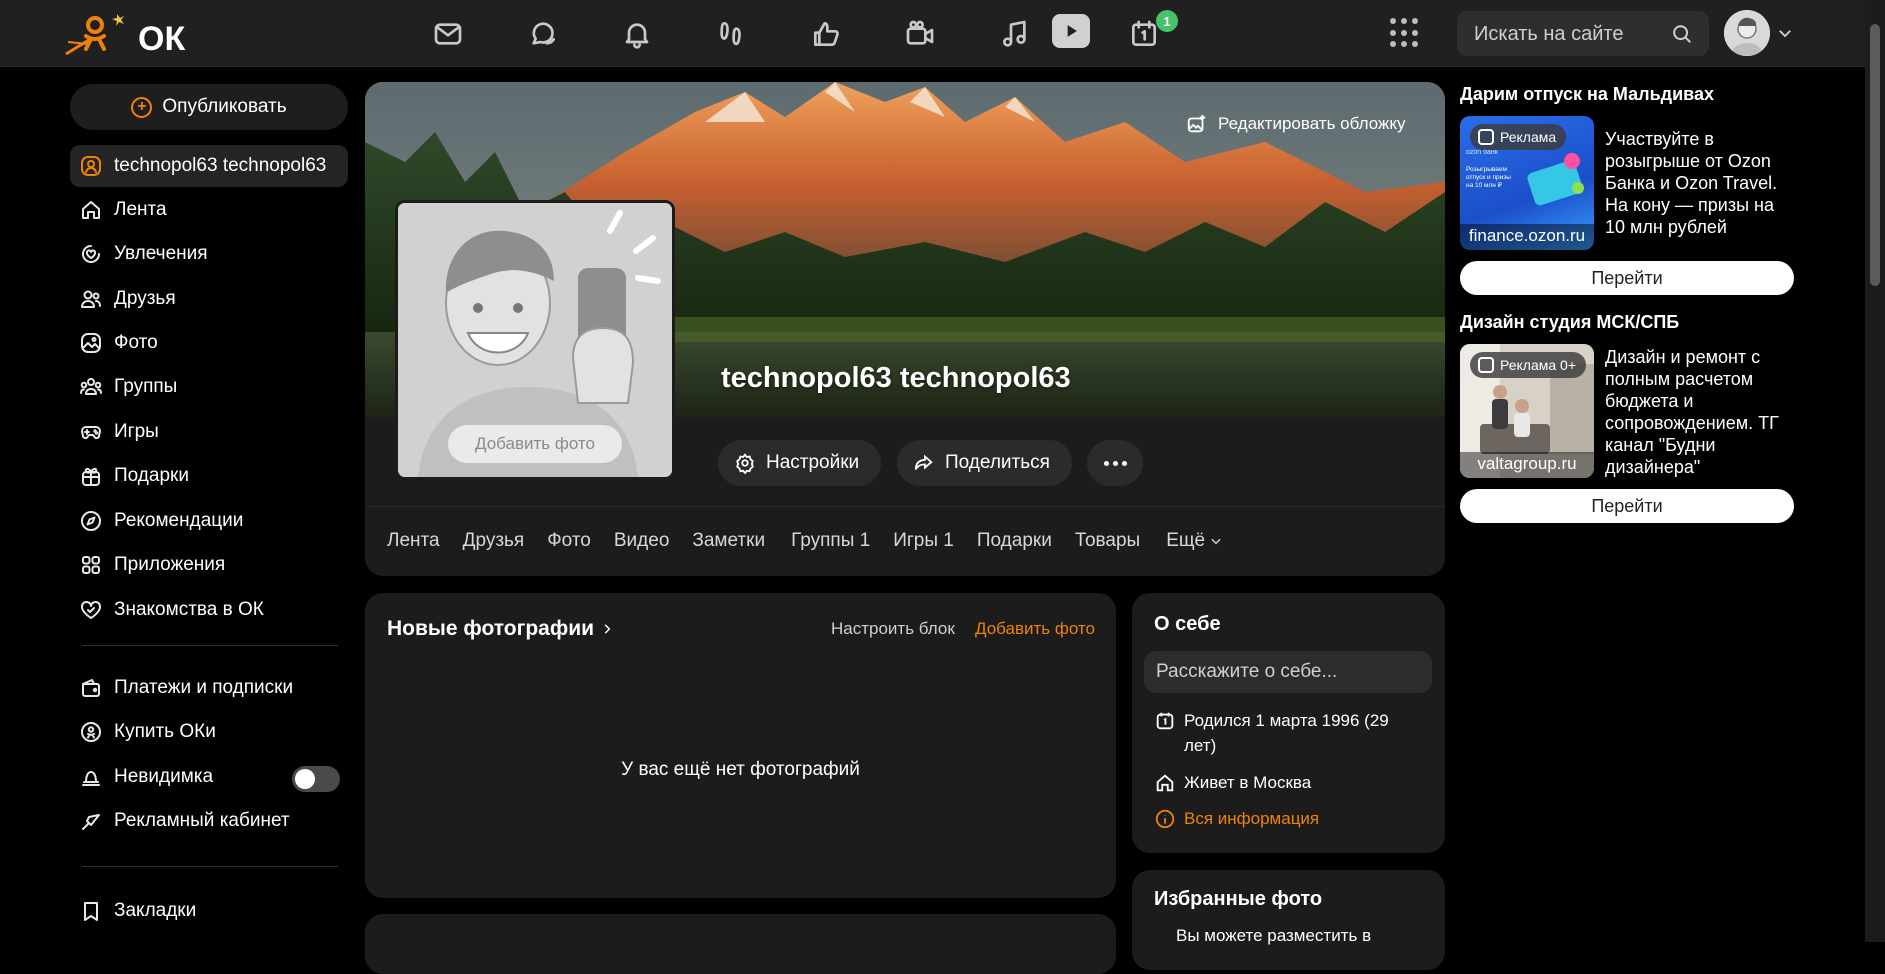 Image resolution: width=1885 pixels, height=974 pixels. I want to click on sidebar-item-label: Рекомендации, so click(179, 520).